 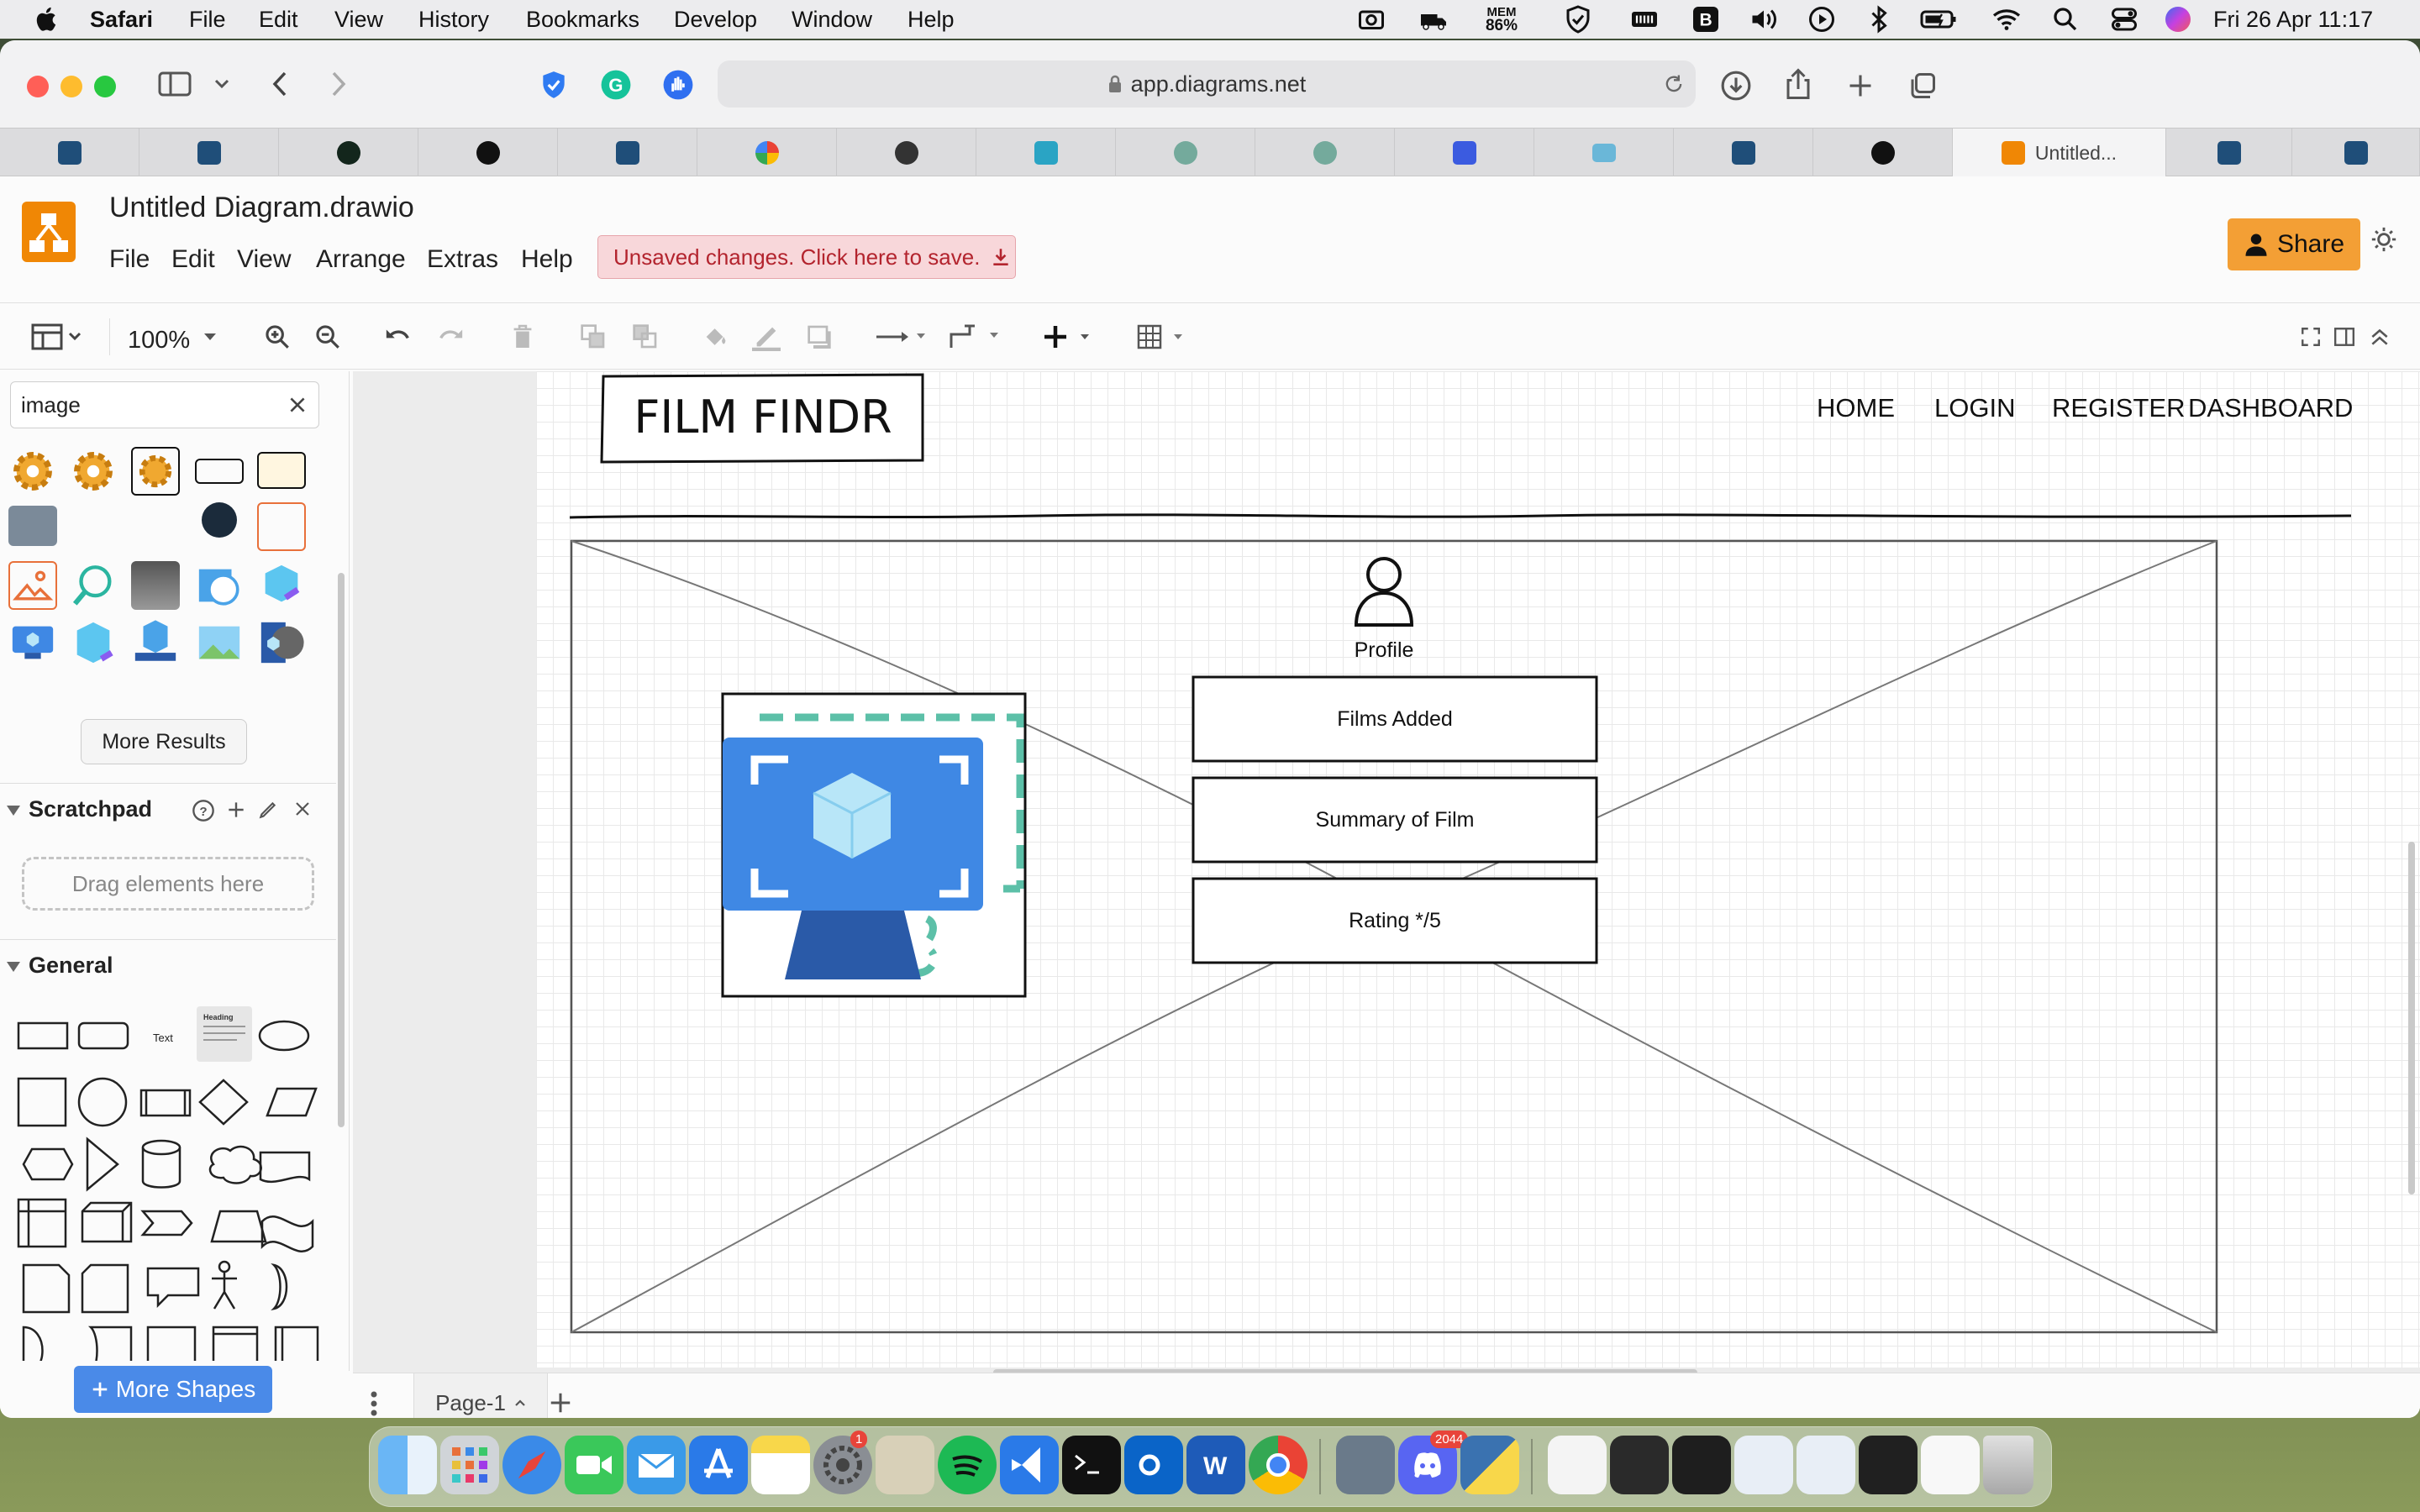 I want to click on film-strip-icon, so click(x=155, y=585).